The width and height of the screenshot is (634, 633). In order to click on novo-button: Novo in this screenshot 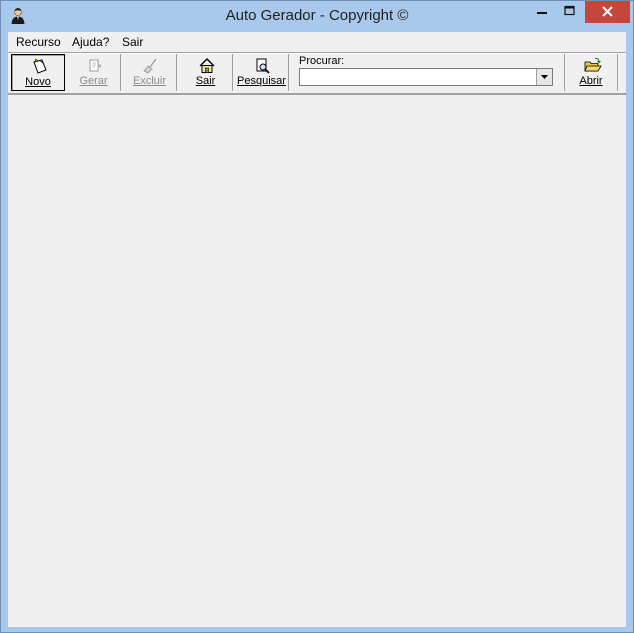, I will do `click(38, 72)`.